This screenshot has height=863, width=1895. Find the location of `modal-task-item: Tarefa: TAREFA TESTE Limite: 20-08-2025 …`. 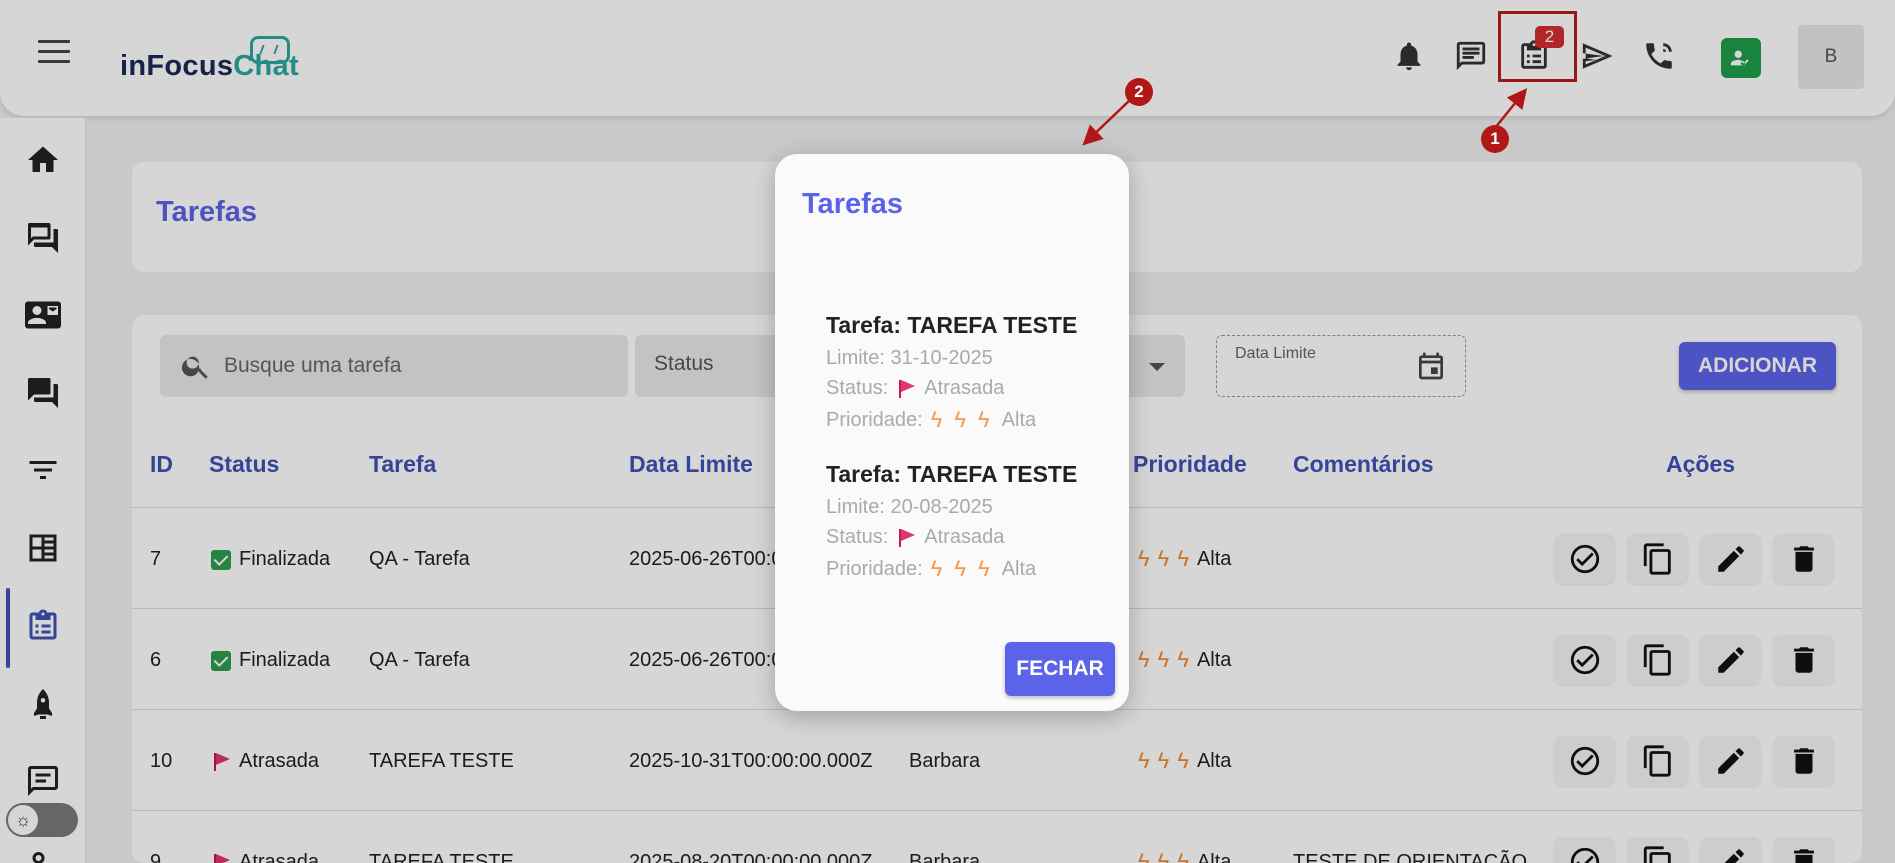

modal-task-item: Tarefa: TAREFA TESTE Limite: 20-08-2025 … is located at coordinates (951, 525).